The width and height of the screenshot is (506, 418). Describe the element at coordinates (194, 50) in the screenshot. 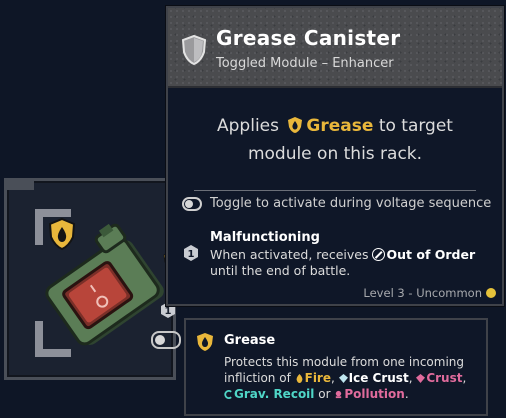

I see `shield-icon` at that location.